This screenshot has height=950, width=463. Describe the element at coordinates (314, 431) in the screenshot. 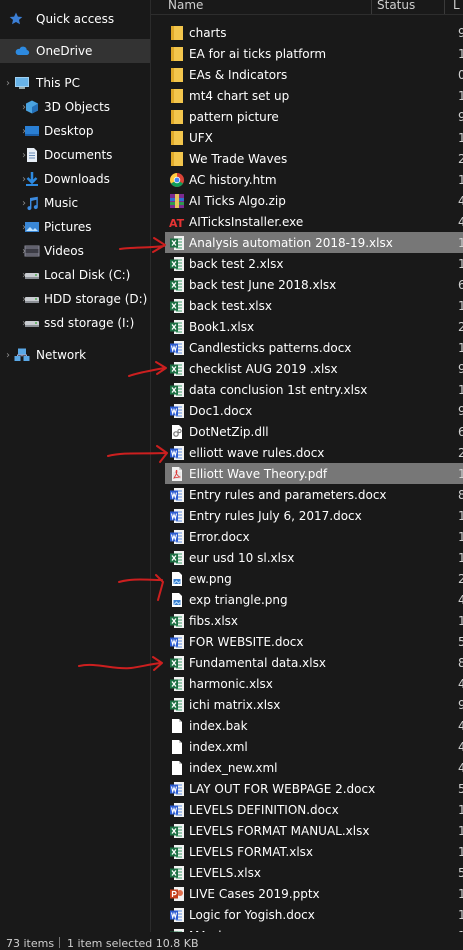

I see `file-row: DotNetZip.dll 6` at that location.